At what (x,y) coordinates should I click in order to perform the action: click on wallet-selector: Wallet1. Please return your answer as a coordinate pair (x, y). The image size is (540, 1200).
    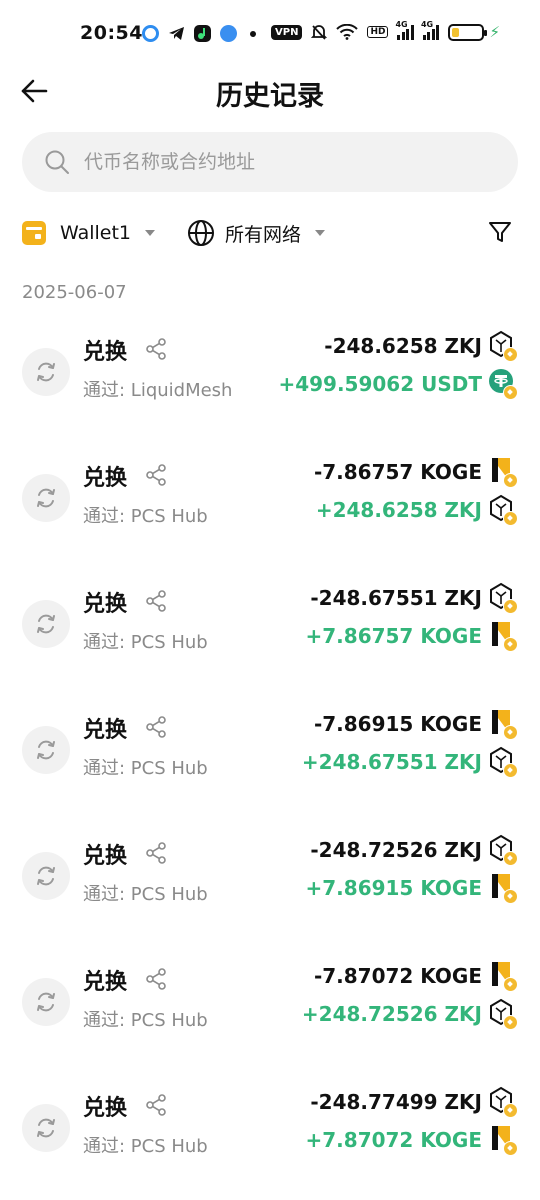
    Looking at the image, I should click on (88, 233).